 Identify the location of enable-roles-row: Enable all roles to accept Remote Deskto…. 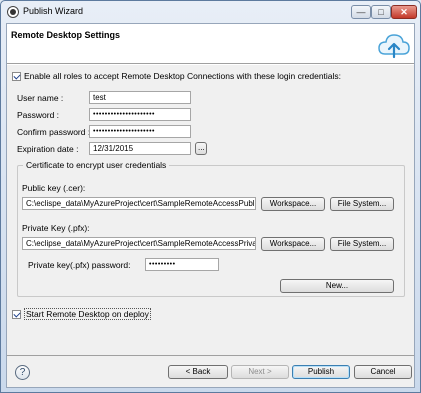
(176, 76).